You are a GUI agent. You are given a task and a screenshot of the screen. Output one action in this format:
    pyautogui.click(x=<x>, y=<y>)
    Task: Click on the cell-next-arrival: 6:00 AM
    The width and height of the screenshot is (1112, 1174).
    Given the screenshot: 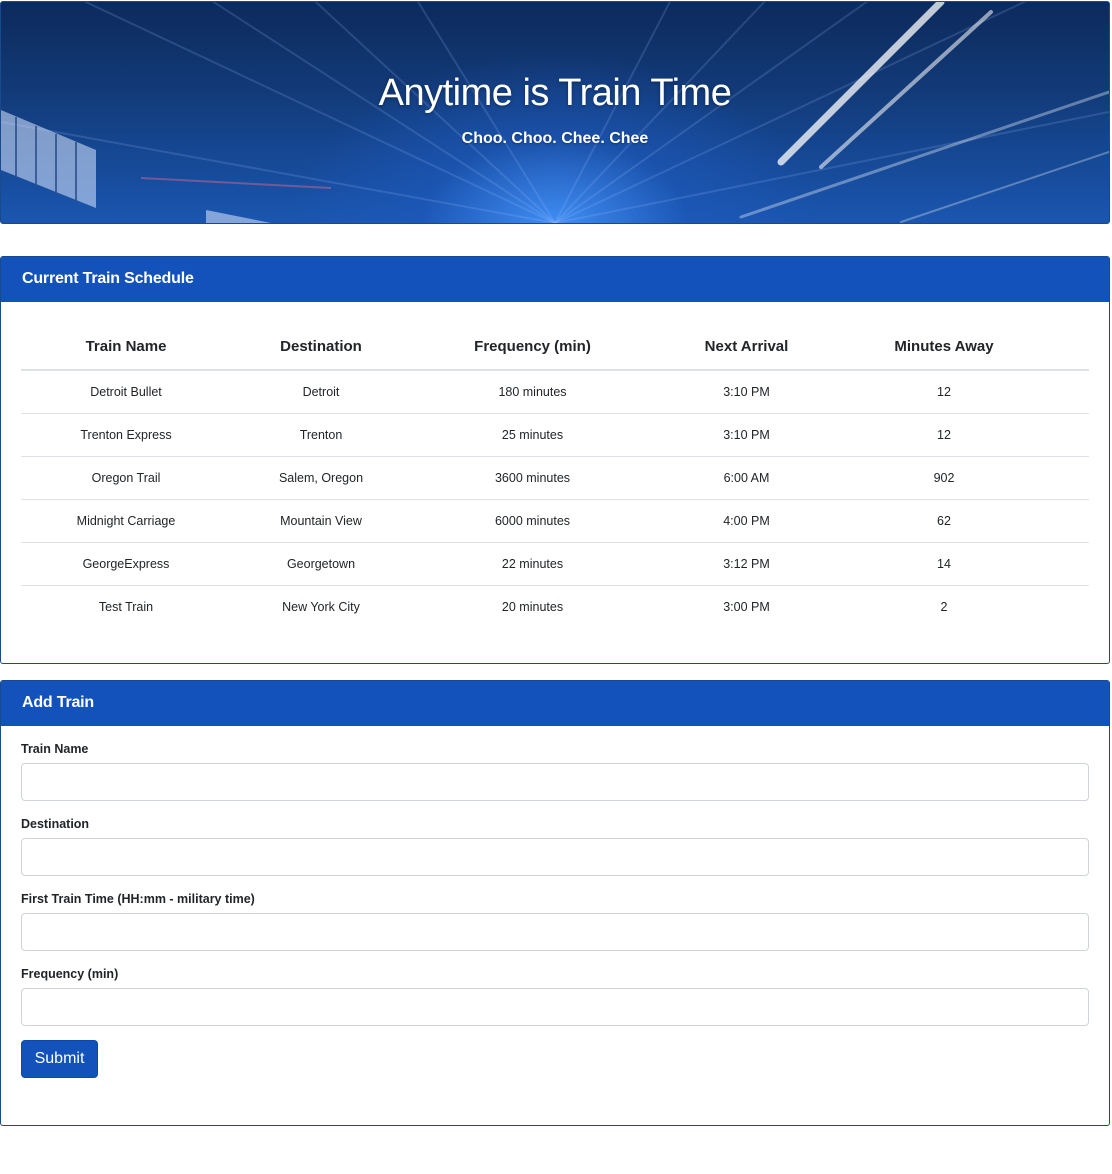 What is the action you would take?
    pyautogui.click(x=746, y=478)
    